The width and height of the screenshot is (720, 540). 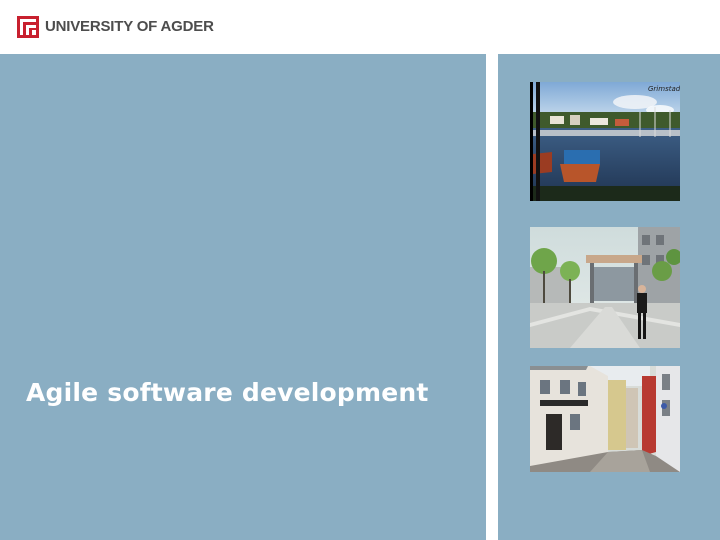 What do you see at coordinates (28, 27) in the screenshot?
I see `uia-logo-icon` at bounding box center [28, 27].